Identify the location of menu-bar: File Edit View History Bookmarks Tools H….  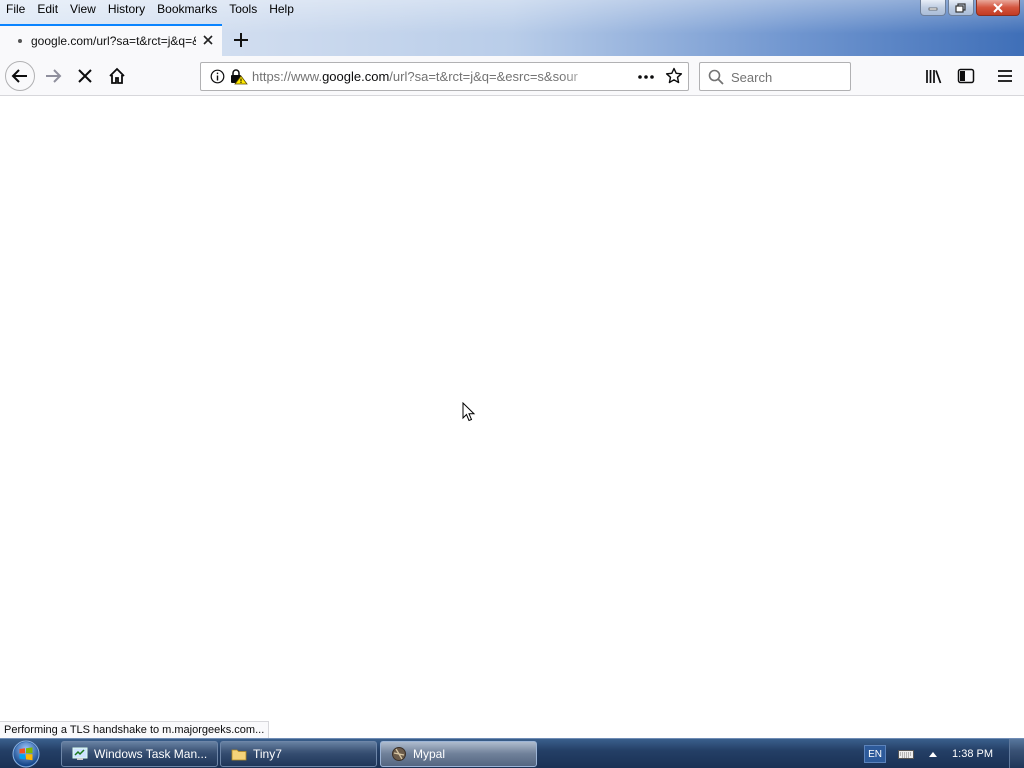
(150, 9).